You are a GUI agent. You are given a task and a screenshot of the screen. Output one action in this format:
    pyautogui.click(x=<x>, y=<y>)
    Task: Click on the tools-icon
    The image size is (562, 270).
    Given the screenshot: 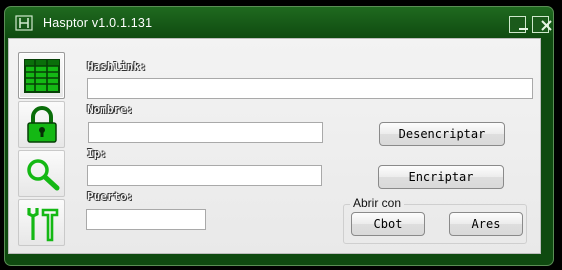 What is the action you would take?
    pyautogui.click(x=43, y=225)
    